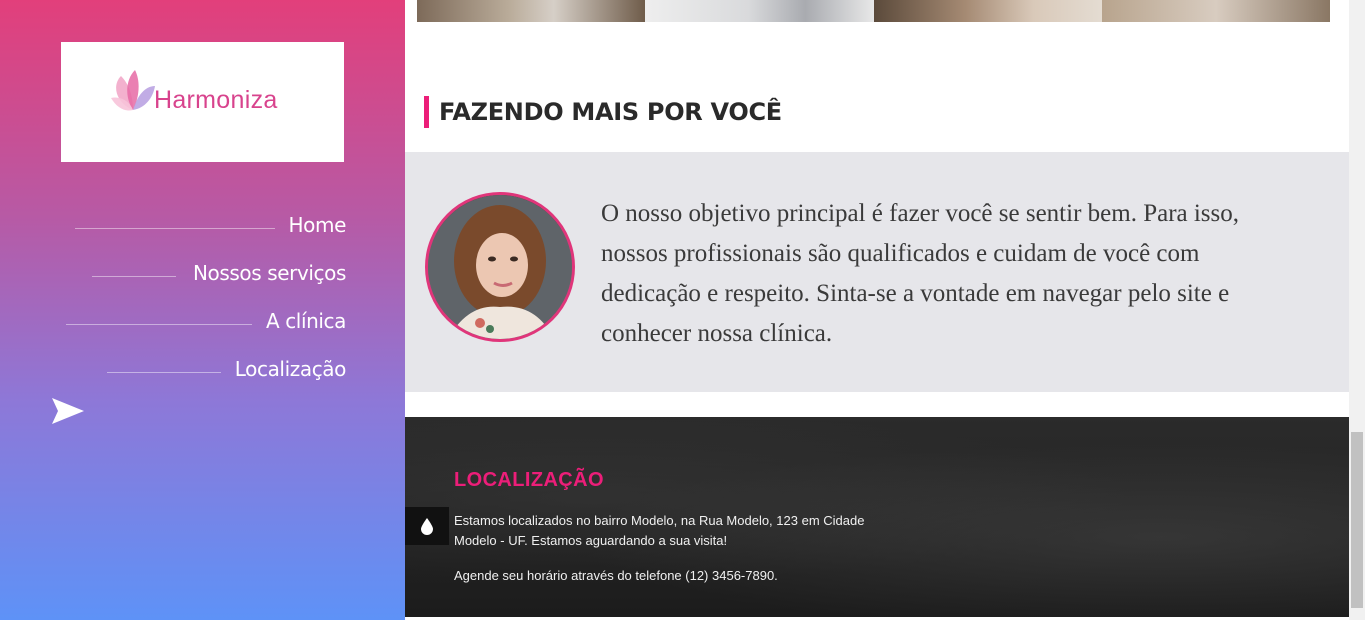 The image size is (1365, 620). Describe the element at coordinates (68, 411) in the screenshot. I see `send-icon` at that location.